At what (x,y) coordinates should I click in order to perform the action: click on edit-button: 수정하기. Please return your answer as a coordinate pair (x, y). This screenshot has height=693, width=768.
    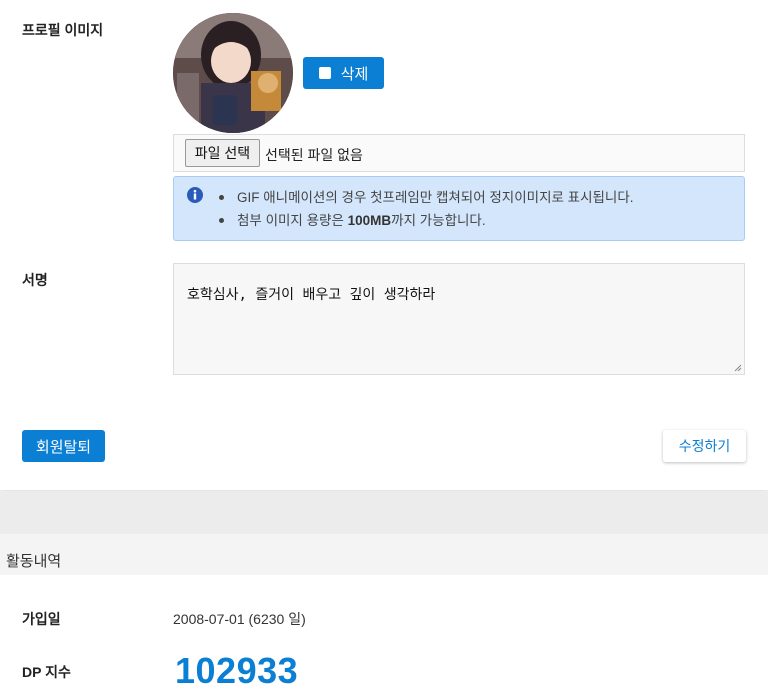
    Looking at the image, I should click on (704, 446).